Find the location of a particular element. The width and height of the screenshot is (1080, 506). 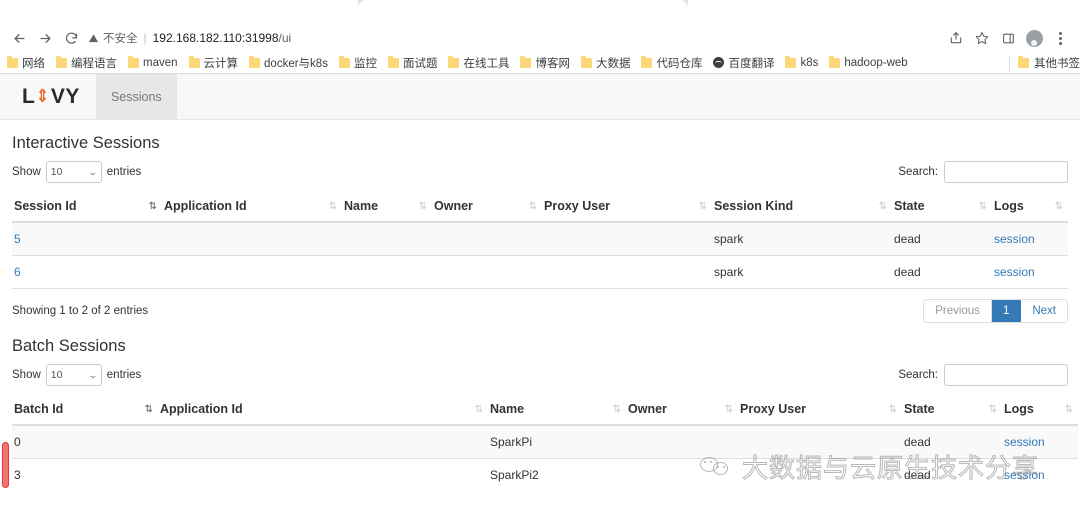

batch-length-control: Show 10 ⌄ entries is located at coordinates (76, 375).